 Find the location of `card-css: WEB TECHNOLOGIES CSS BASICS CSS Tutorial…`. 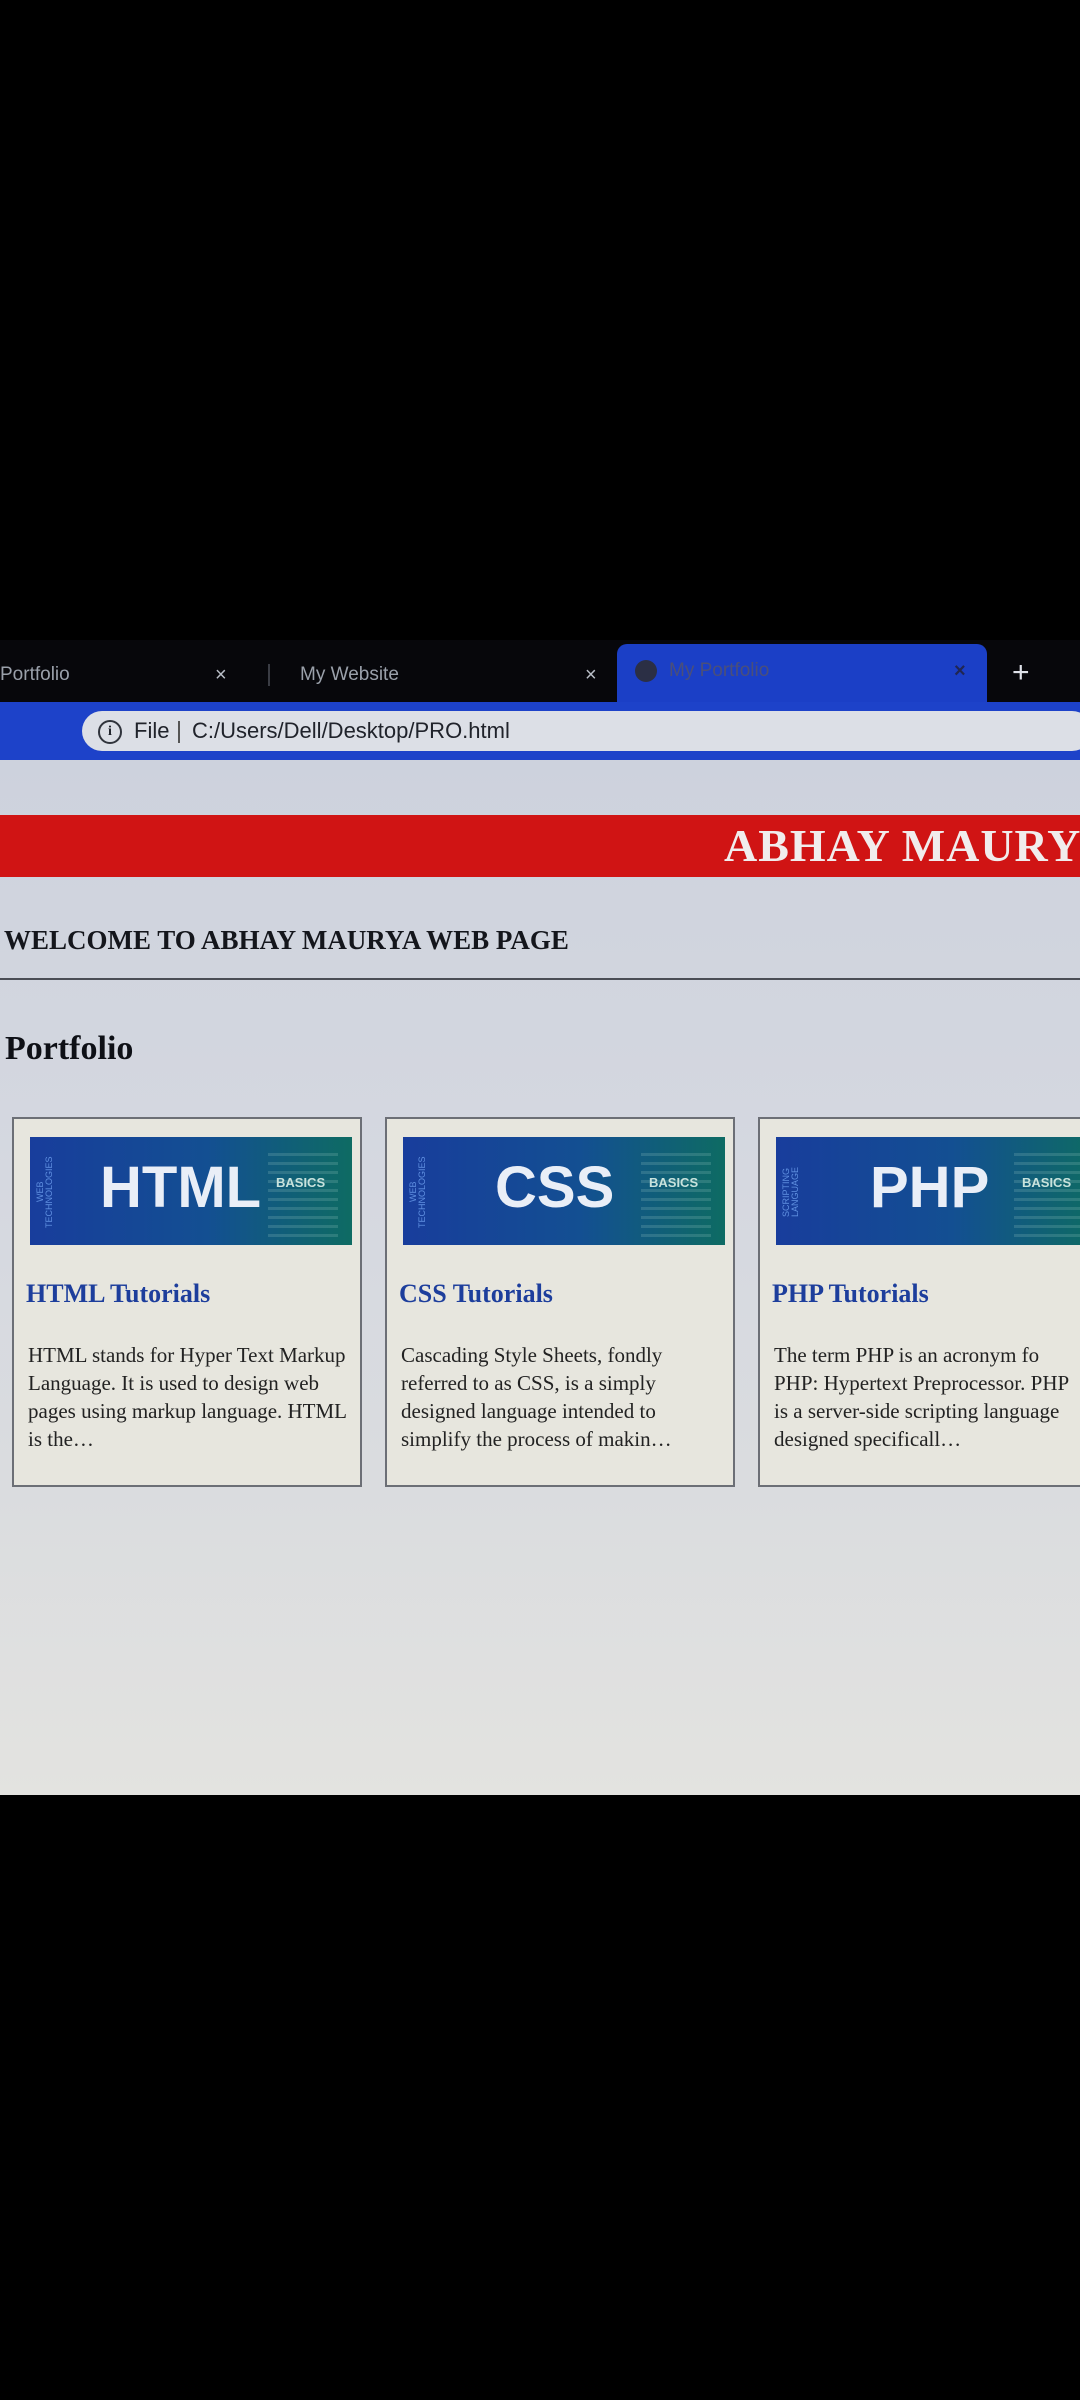

card-css: WEB TECHNOLOGIES CSS BASICS CSS Tutorial… is located at coordinates (560, 1302).